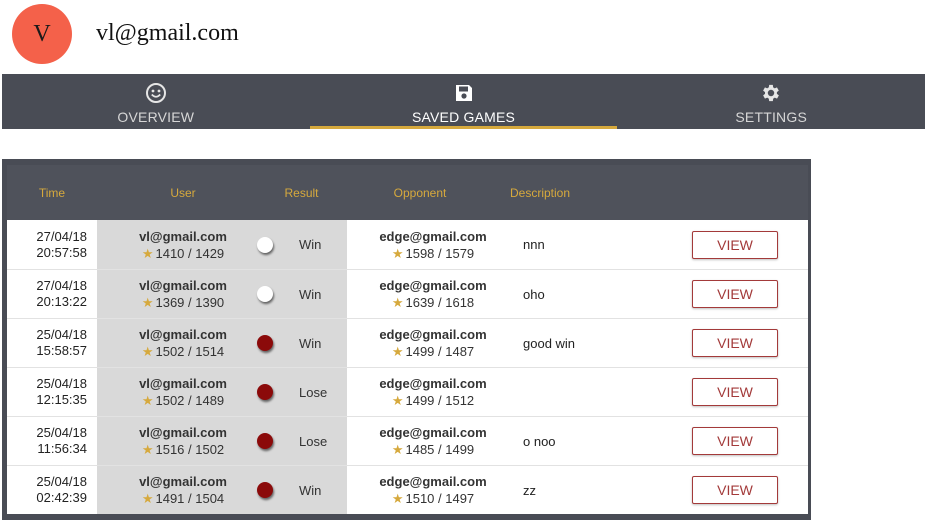  I want to click on table-header: Time User Result Opponent Description, so click(407, 192).